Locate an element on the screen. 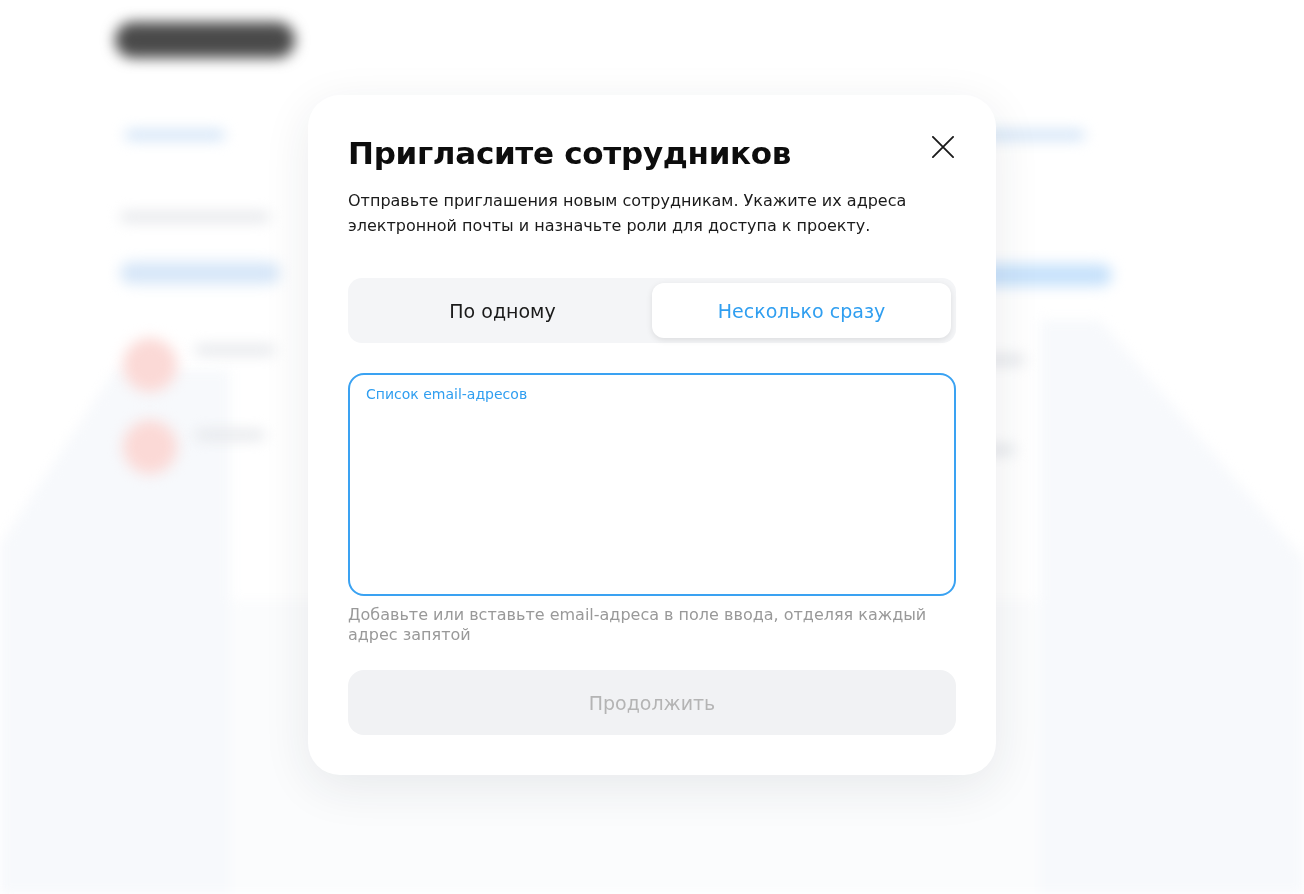  field-label: Список email-адресов is located at coordinates (447, 394).